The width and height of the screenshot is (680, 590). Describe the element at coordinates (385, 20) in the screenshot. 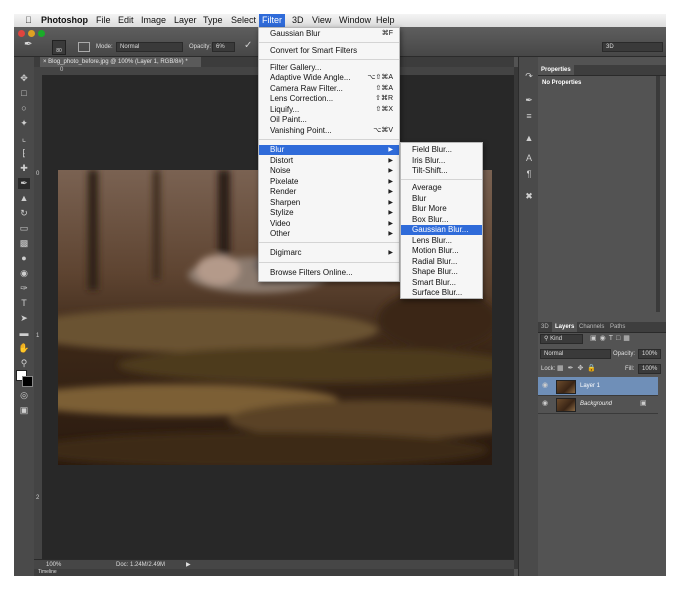

I see `menu-help: Help` at that location.